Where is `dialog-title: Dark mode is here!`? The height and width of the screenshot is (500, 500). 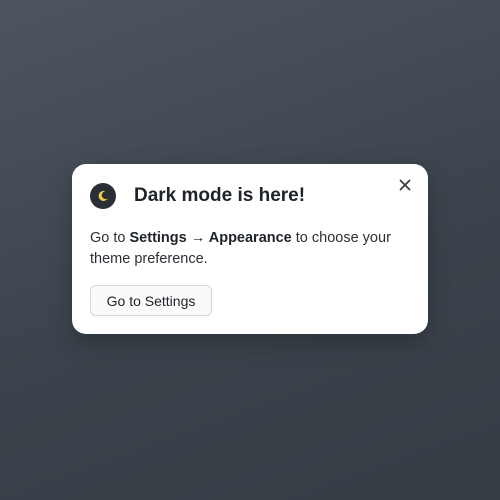
dialog-title: Dark mode is here! is located at coordinates (220, 195).